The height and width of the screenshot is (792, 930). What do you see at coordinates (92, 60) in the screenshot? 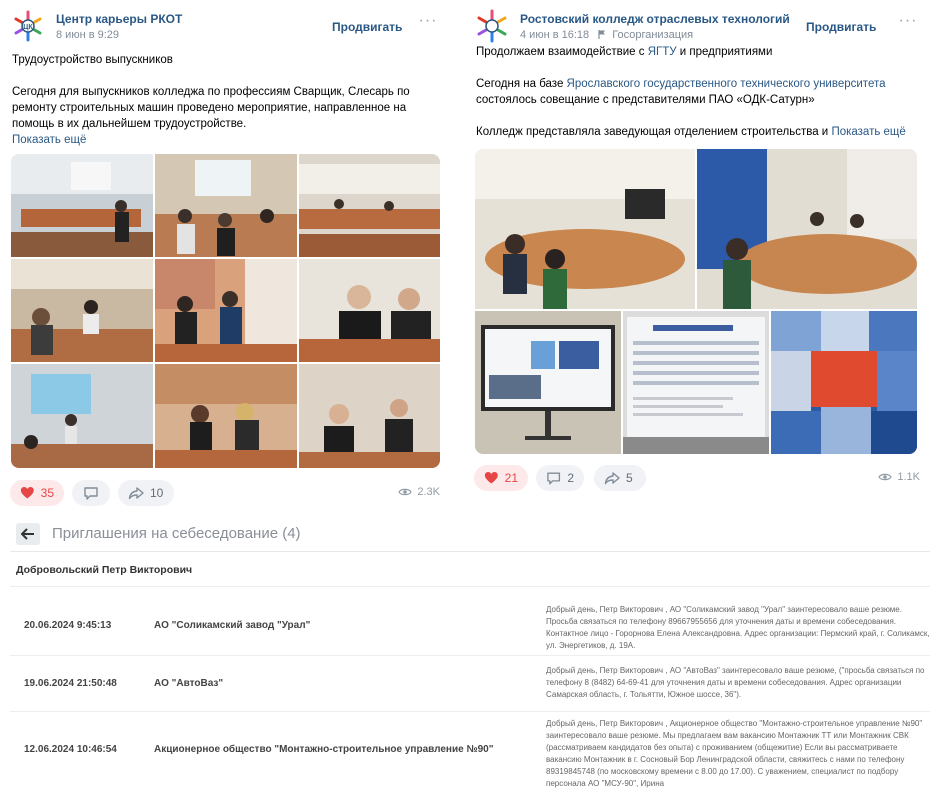
I see `post-title: Трудоустройство выпускников` at bounding box center [92, 60].